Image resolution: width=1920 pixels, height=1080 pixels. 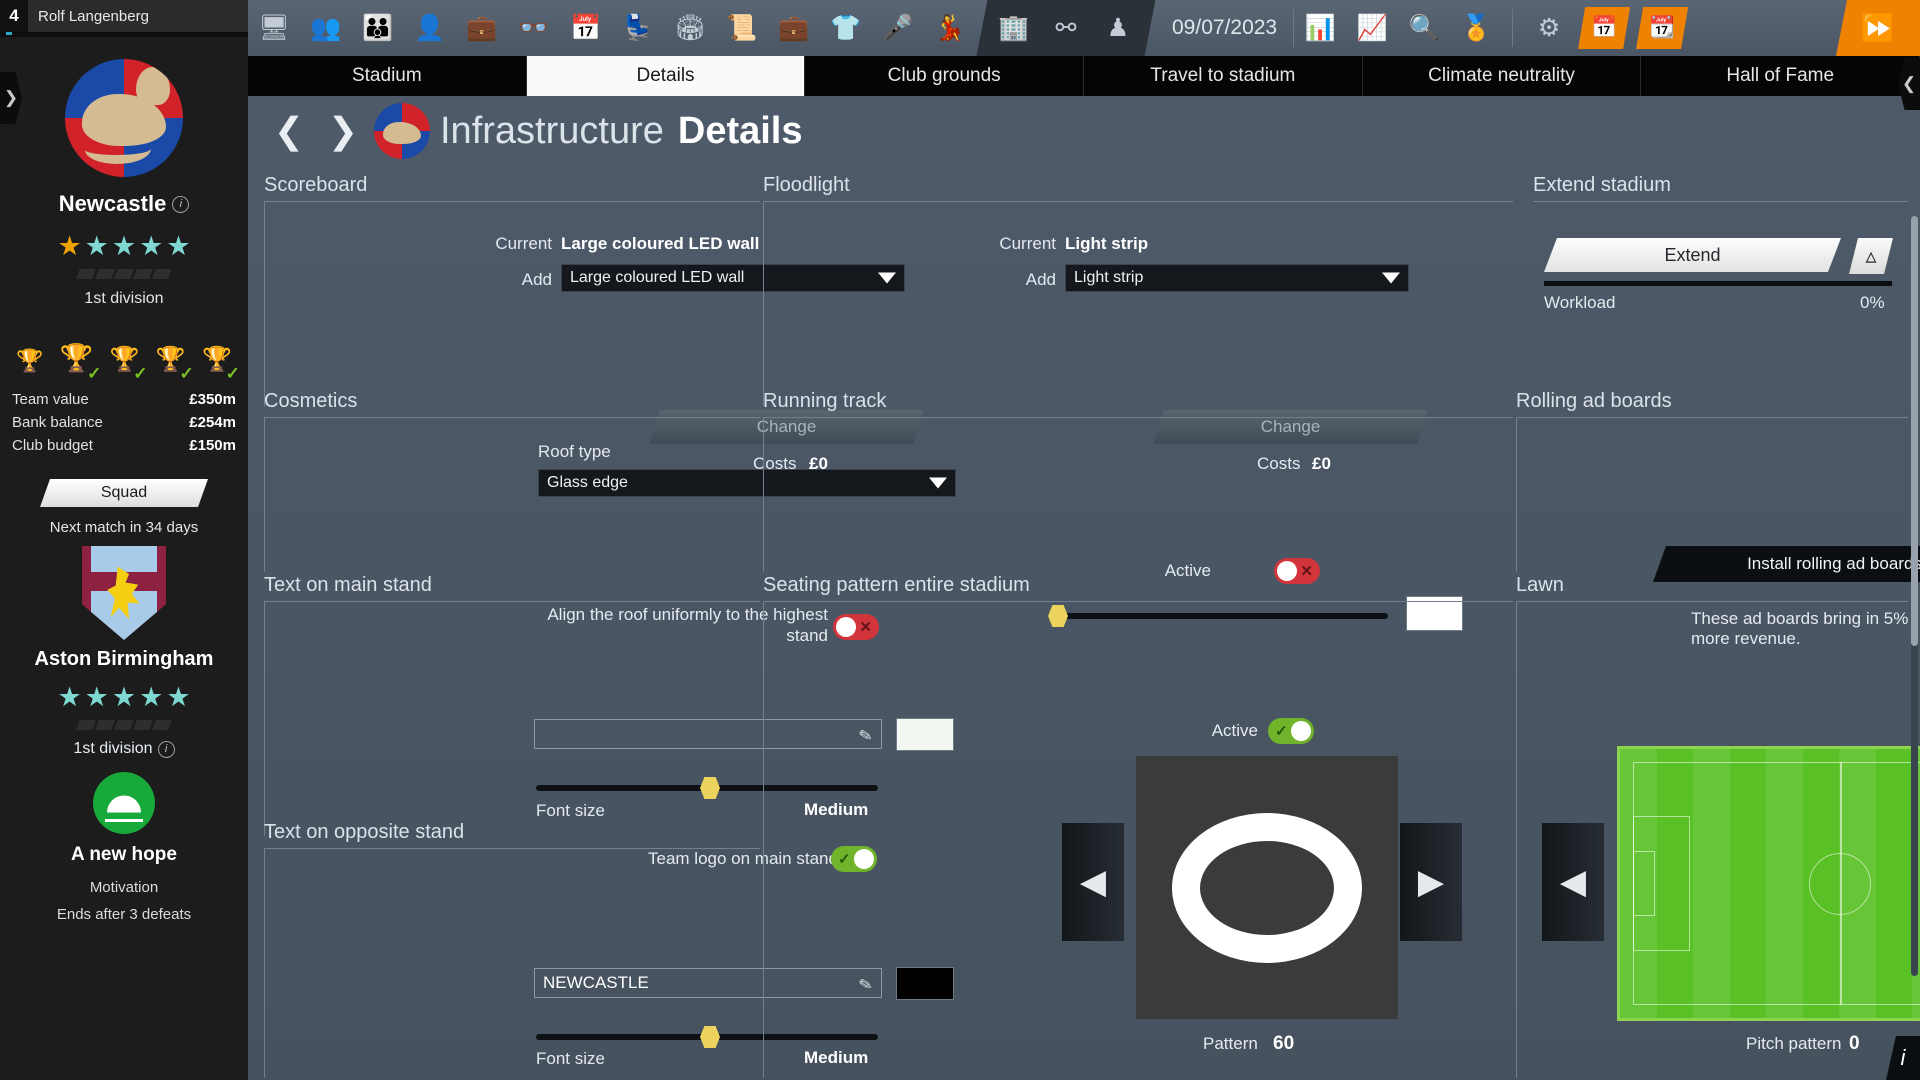 I want to click on seating-oval-shape, so click(x=1267, y=887).